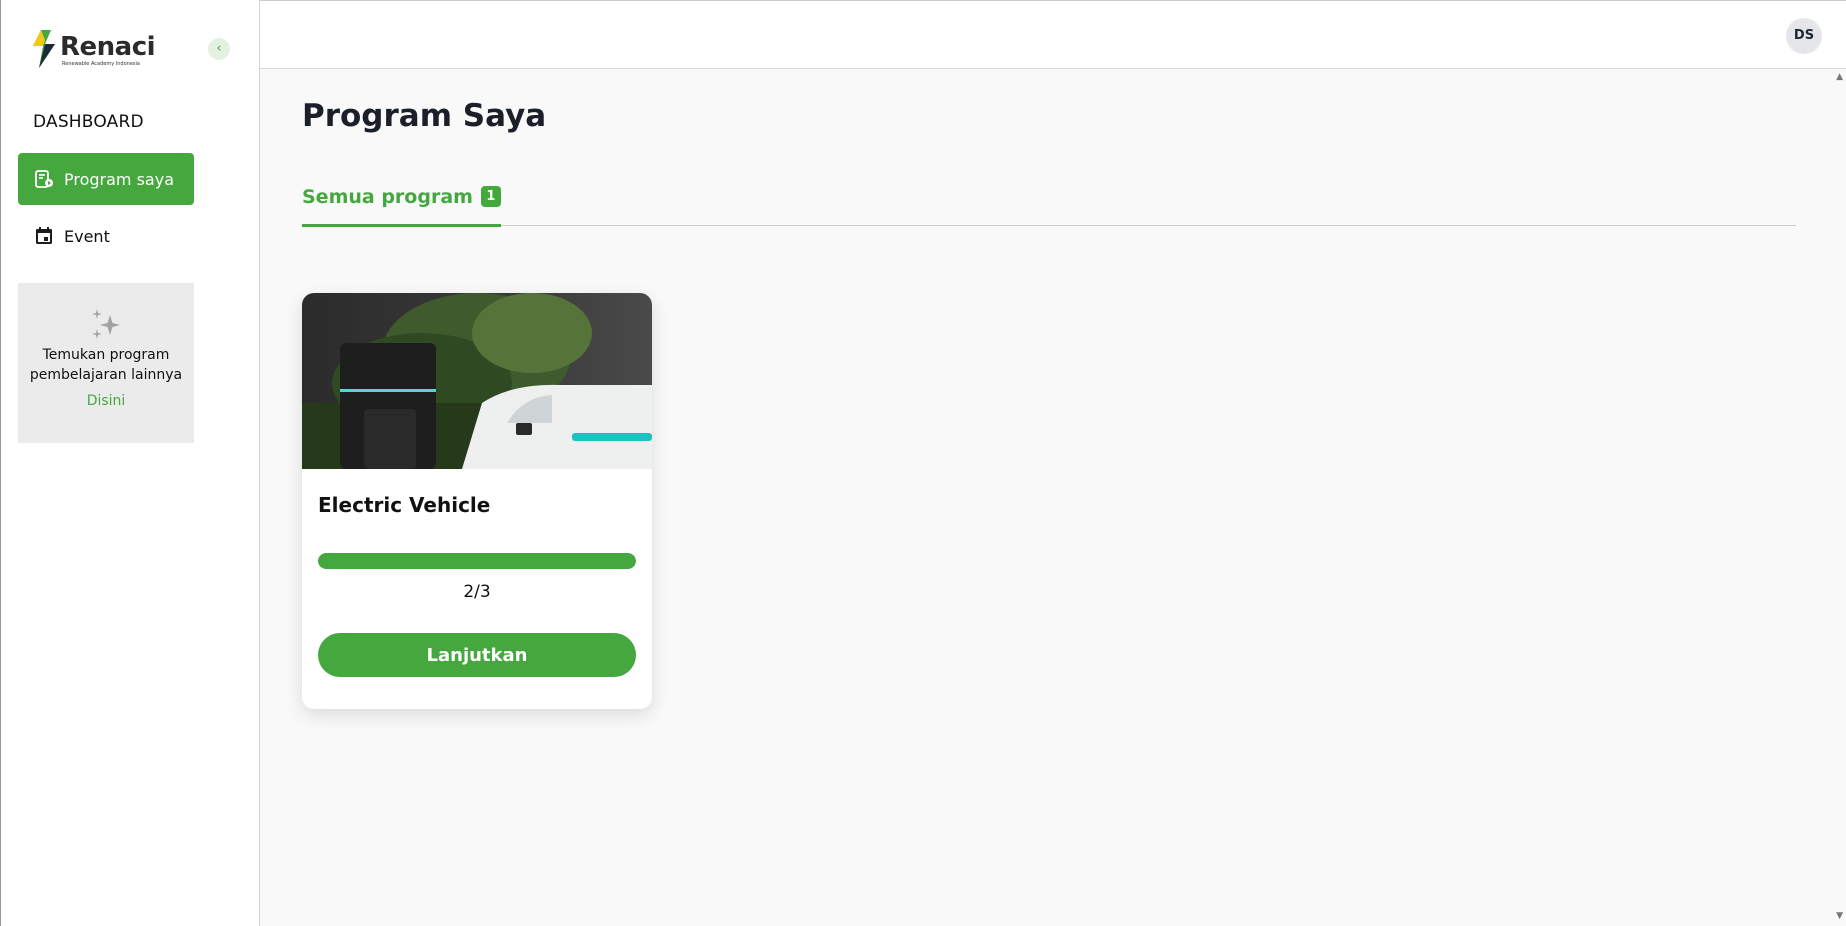  Describe the element at coordinates (1053, 34) in the screenshot. I see `top-bar: DS` at that location.